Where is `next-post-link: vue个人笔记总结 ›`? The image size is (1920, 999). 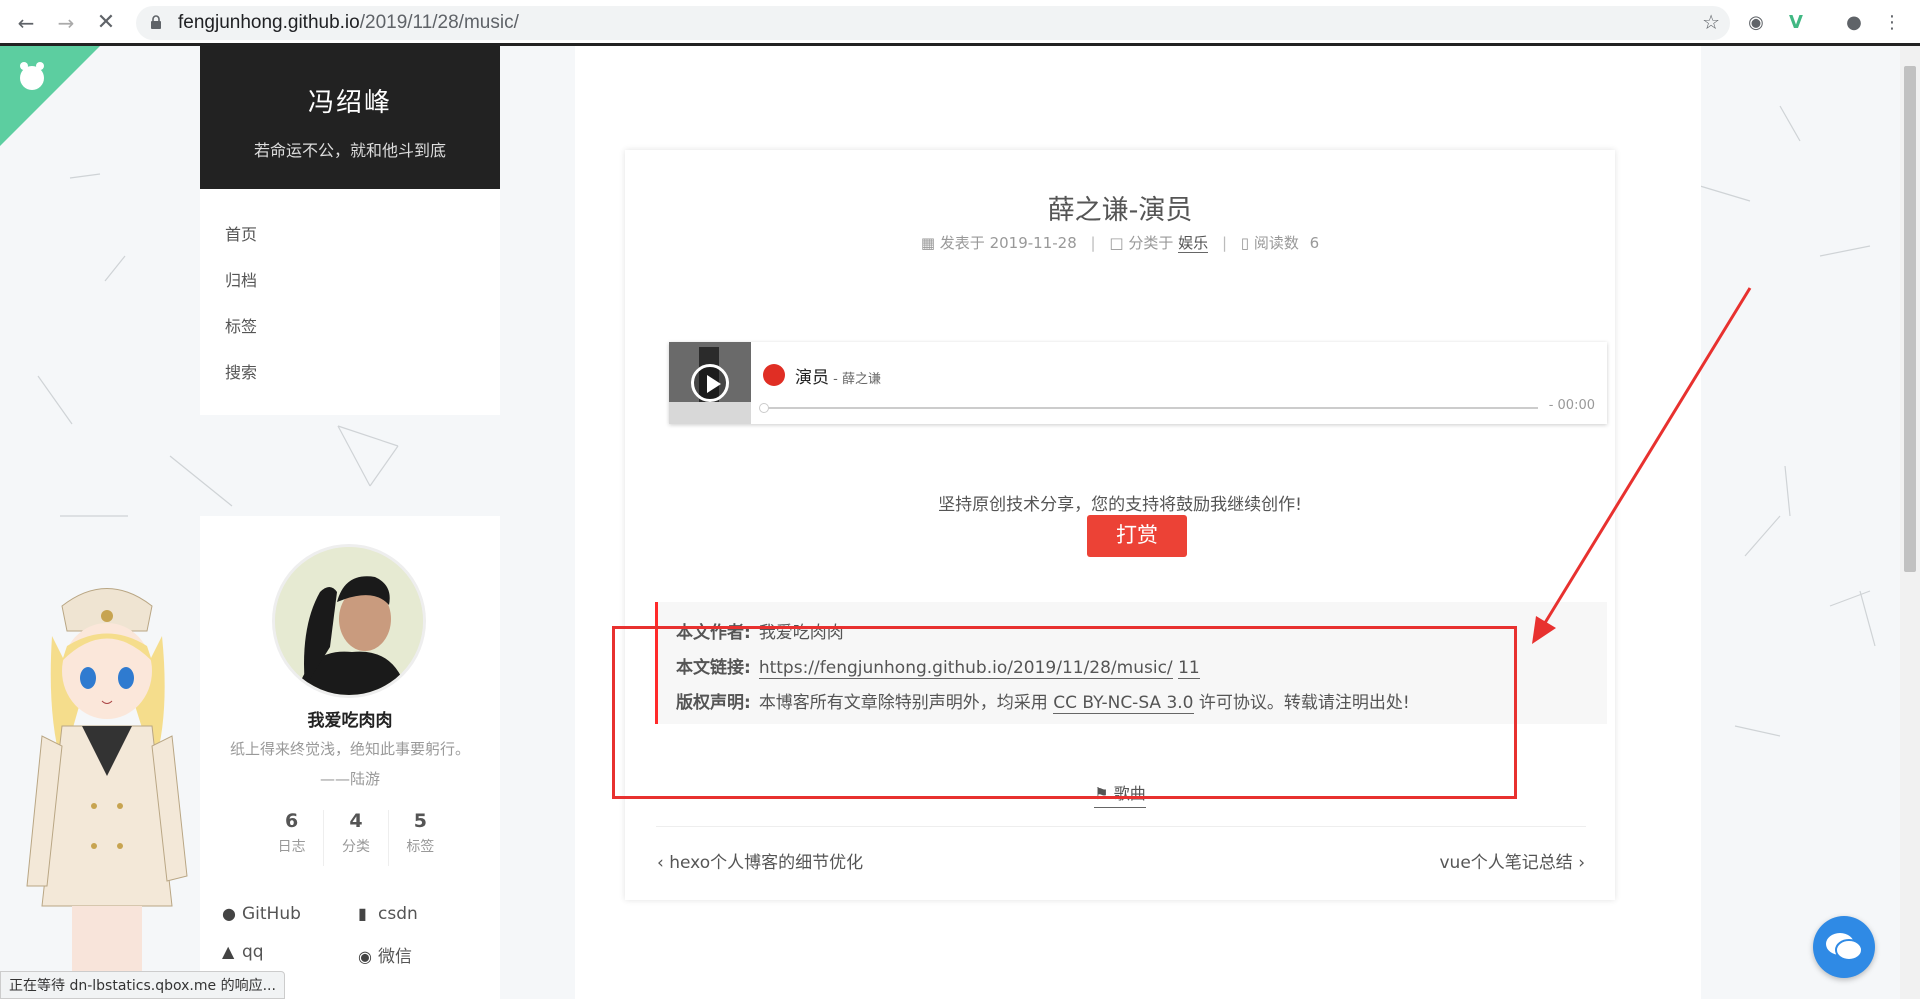
next-post-link: vue个人笔记总结 › is located at coordinates (1512, 860).